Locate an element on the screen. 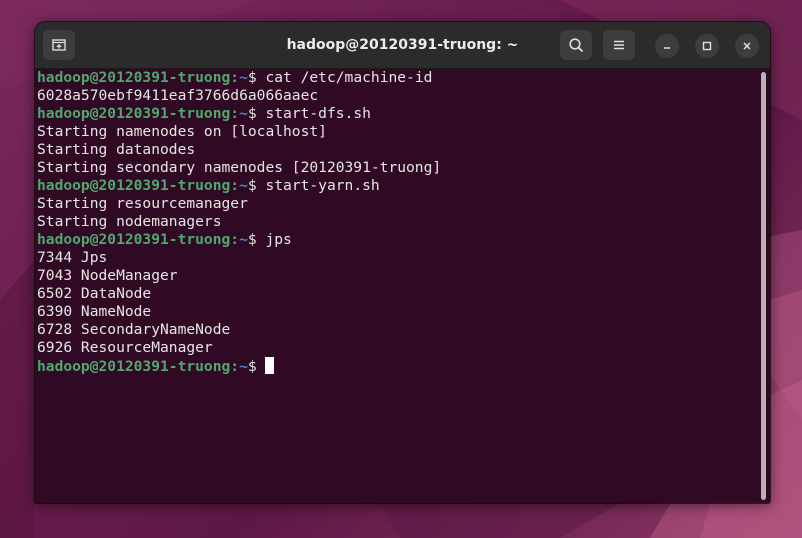 Image resolution: width=802 pixels, height=538 pixels. prompt-line: hadoop@20120391-truong:~$ start-dfs.sh is located at coordinates (397, 114).